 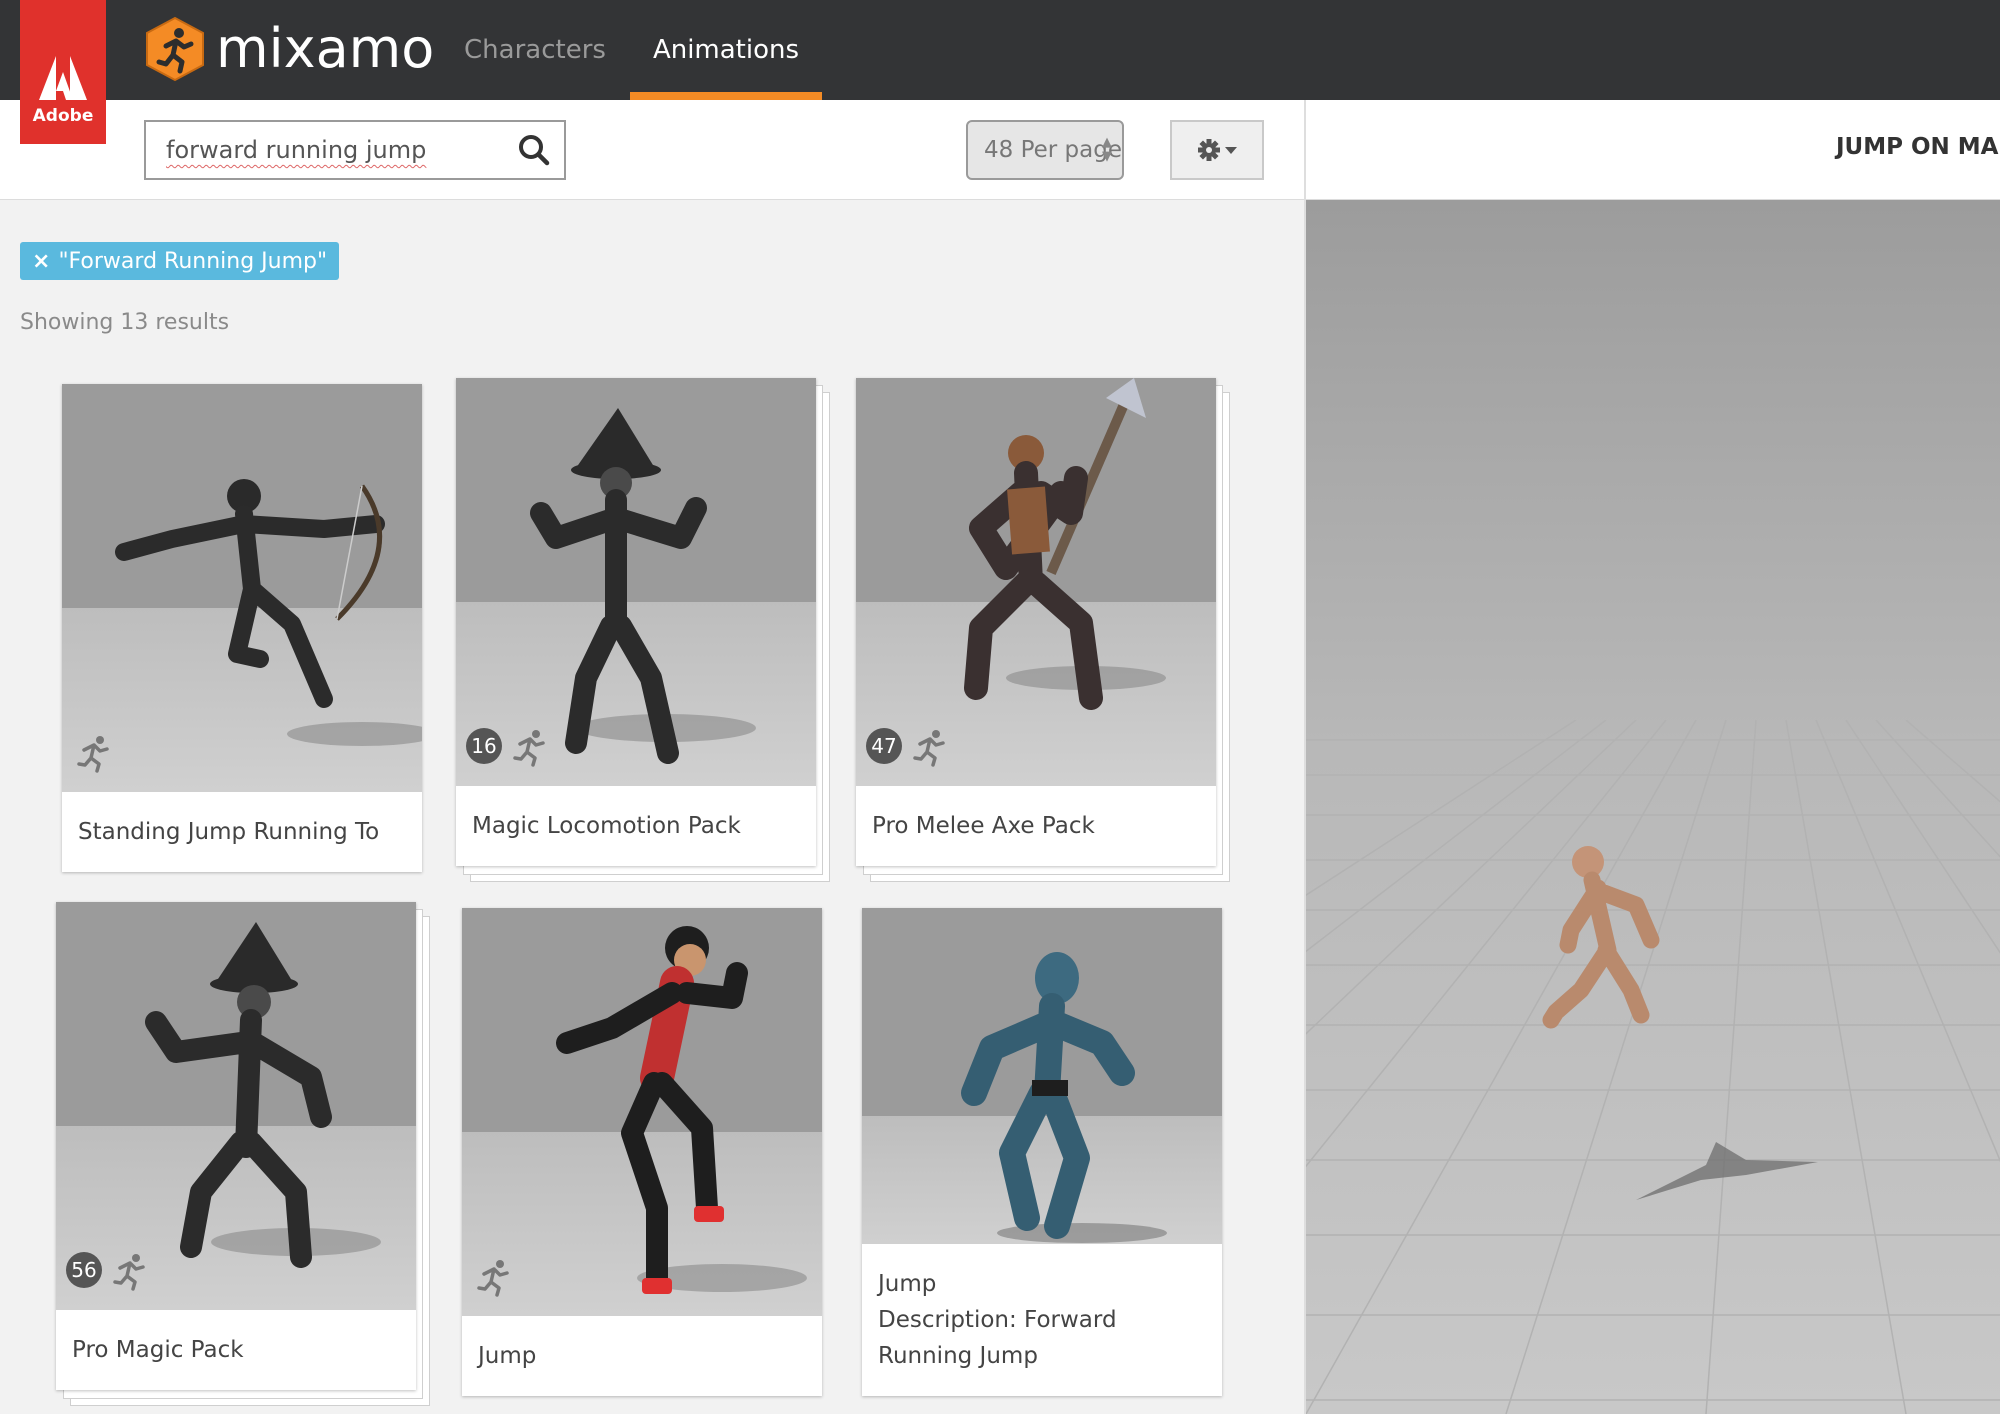 I want to click on preview-title: JUMP ON MAN, so click(x=1918, y=147).